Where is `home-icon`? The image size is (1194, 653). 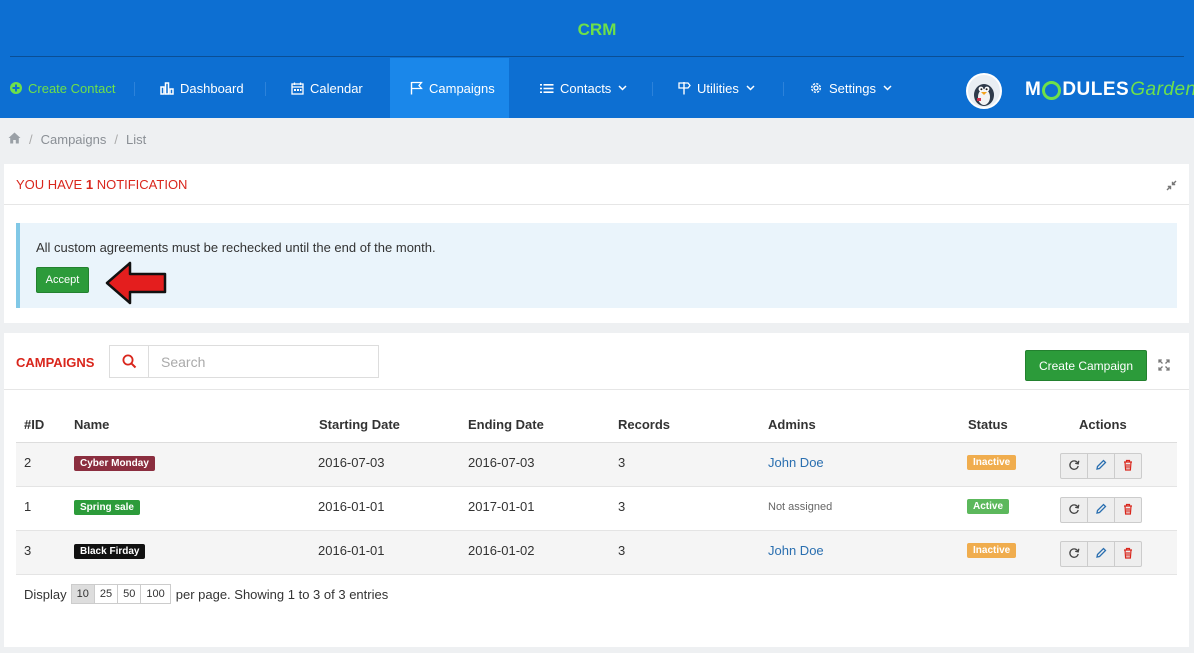
home-icon is located at coordinates (14, 139).